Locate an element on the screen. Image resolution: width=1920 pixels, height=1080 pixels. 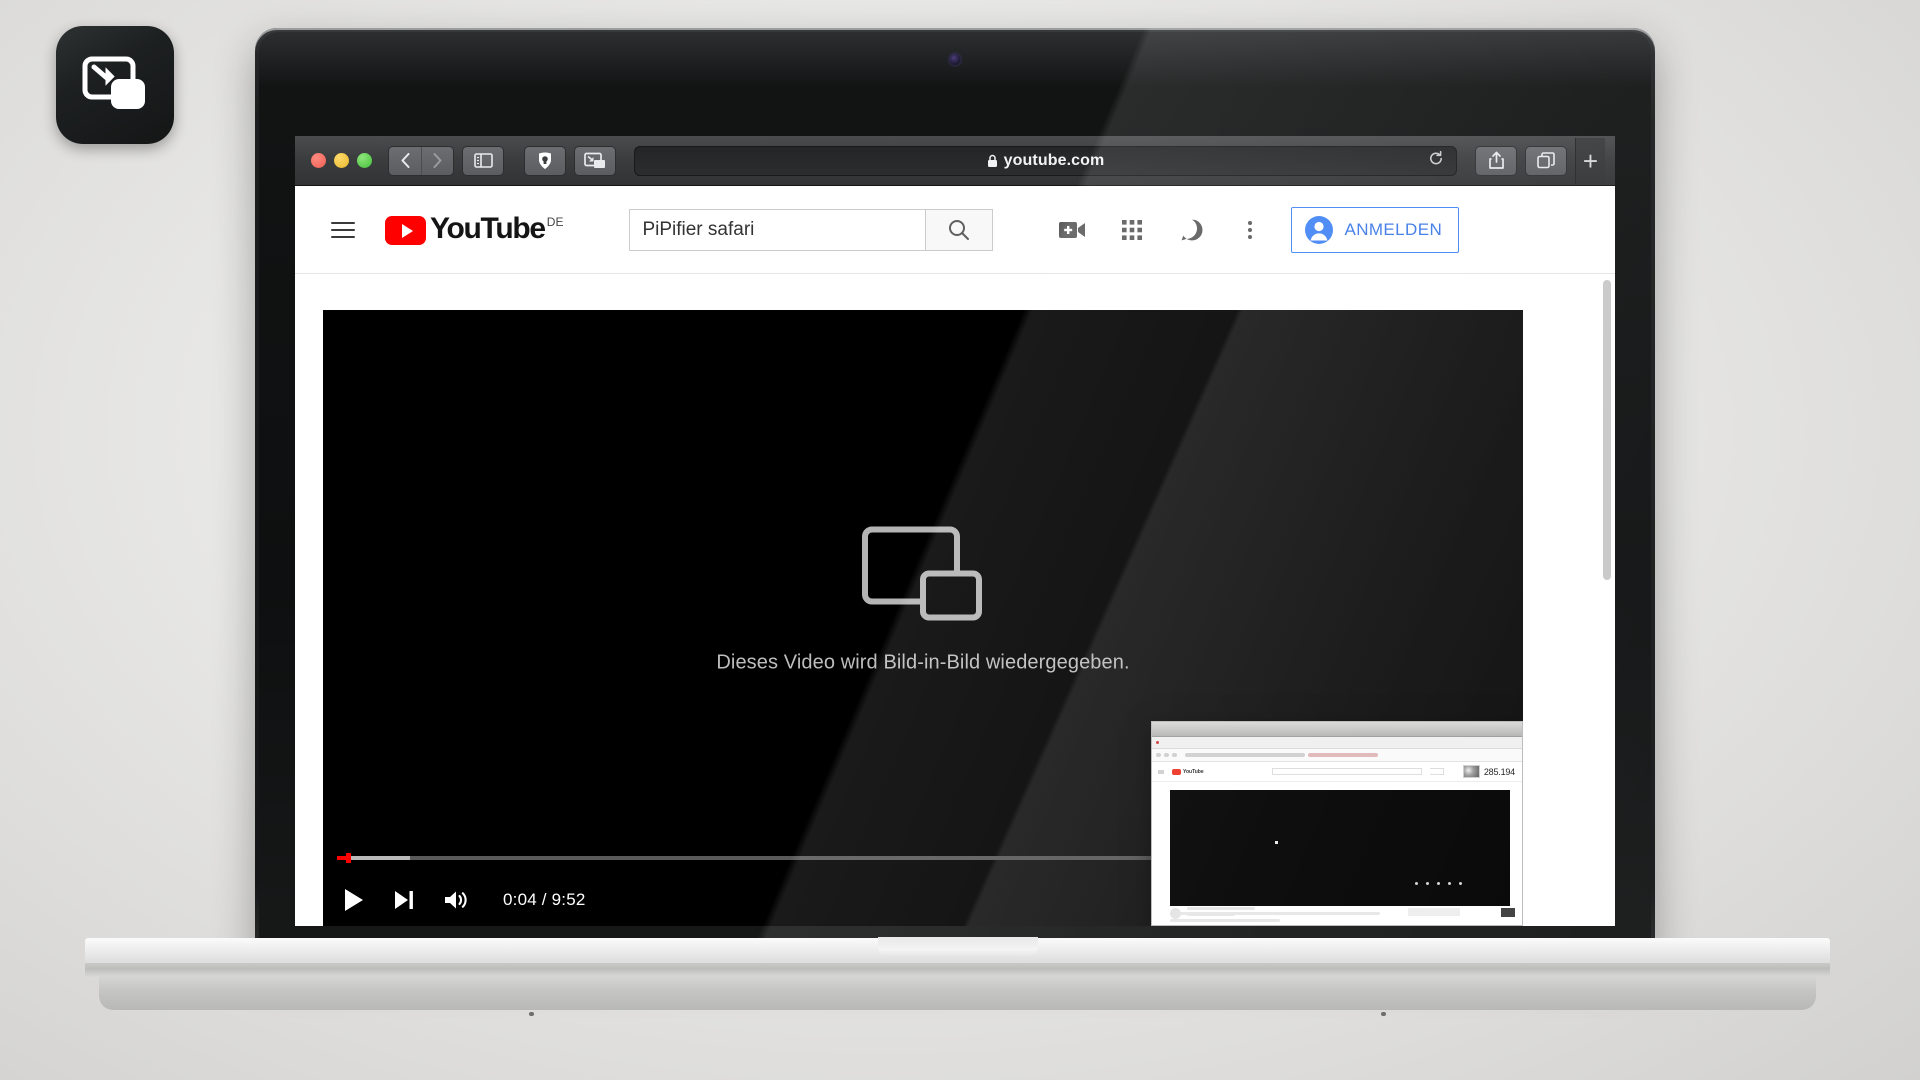
base-bottom-edge is located at coordinates (957, 996).